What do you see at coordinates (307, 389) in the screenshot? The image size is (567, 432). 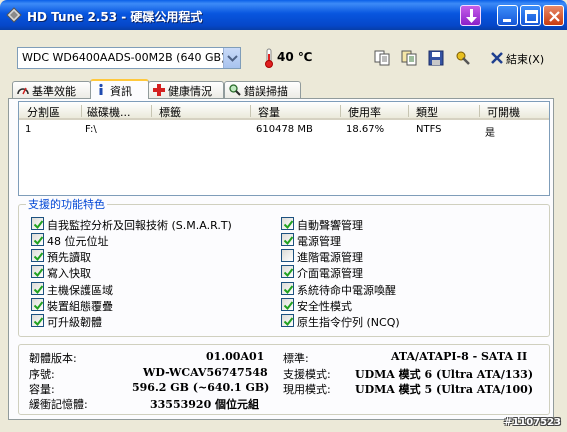 I see `current-mode-label: 現用模式:` at bounding box center [307, 389].